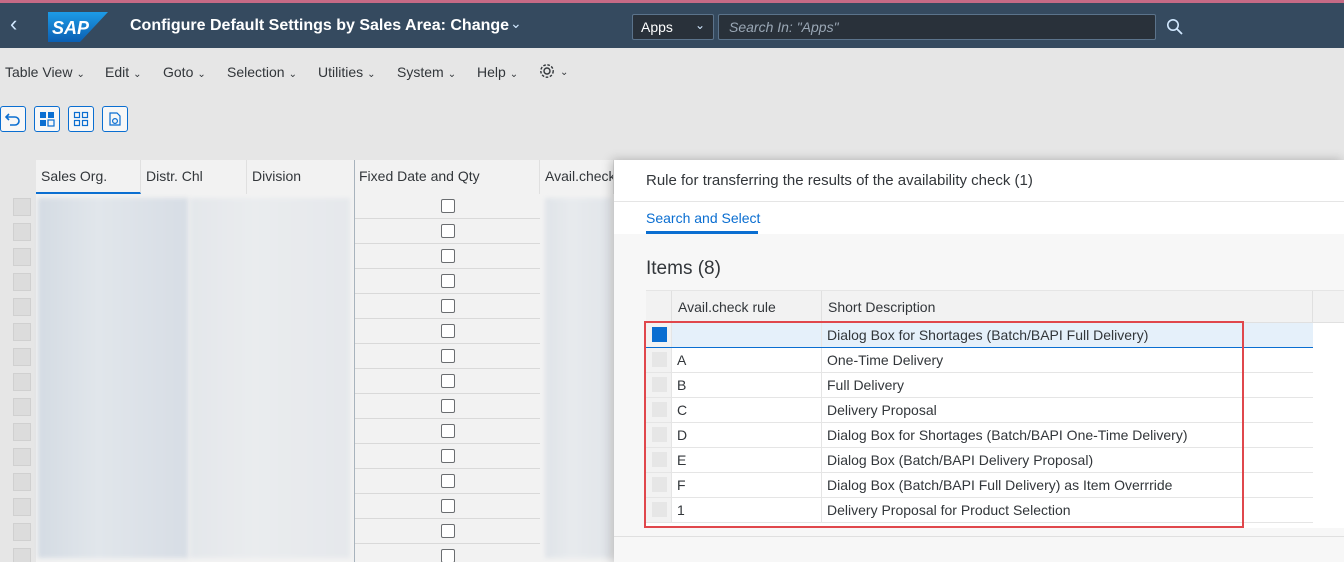 This screenshot has width=1344, height=562. Describe the element at coordinates (301, 177) in the screenshot. I see `column-header-division: Division` at that location.